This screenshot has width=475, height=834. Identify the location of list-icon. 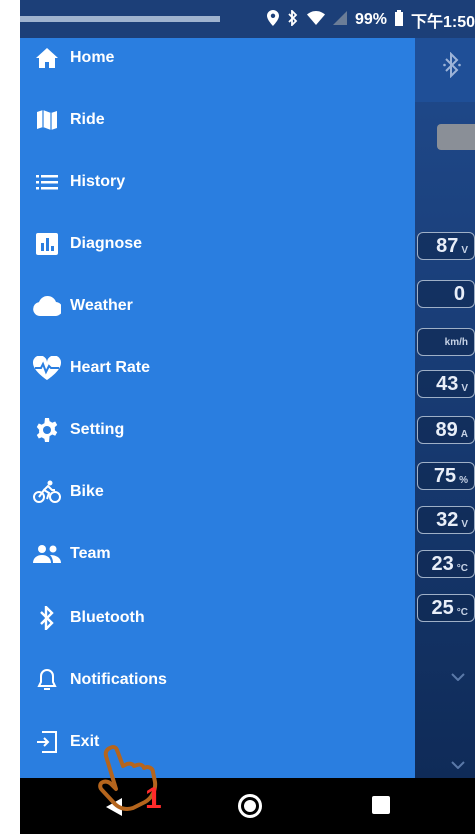
(47, 182).